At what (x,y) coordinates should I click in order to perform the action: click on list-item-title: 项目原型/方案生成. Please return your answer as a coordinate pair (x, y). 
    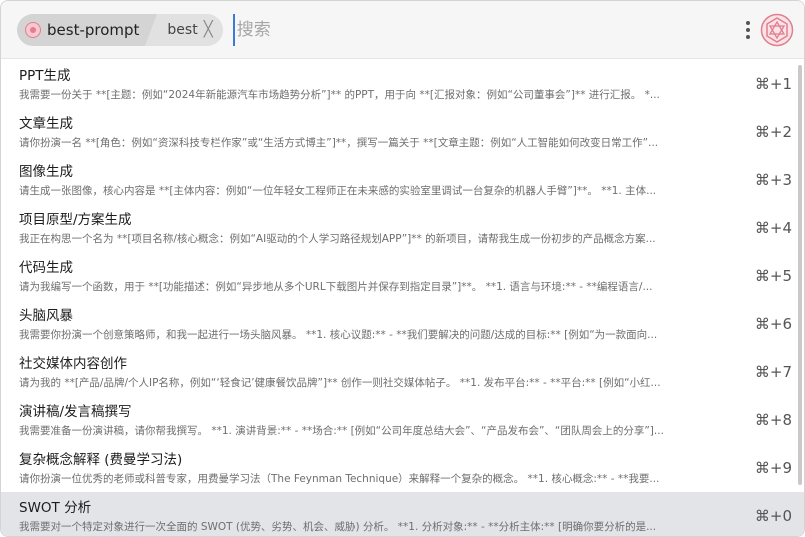
    Looking at the image, I should click on (75, 220).